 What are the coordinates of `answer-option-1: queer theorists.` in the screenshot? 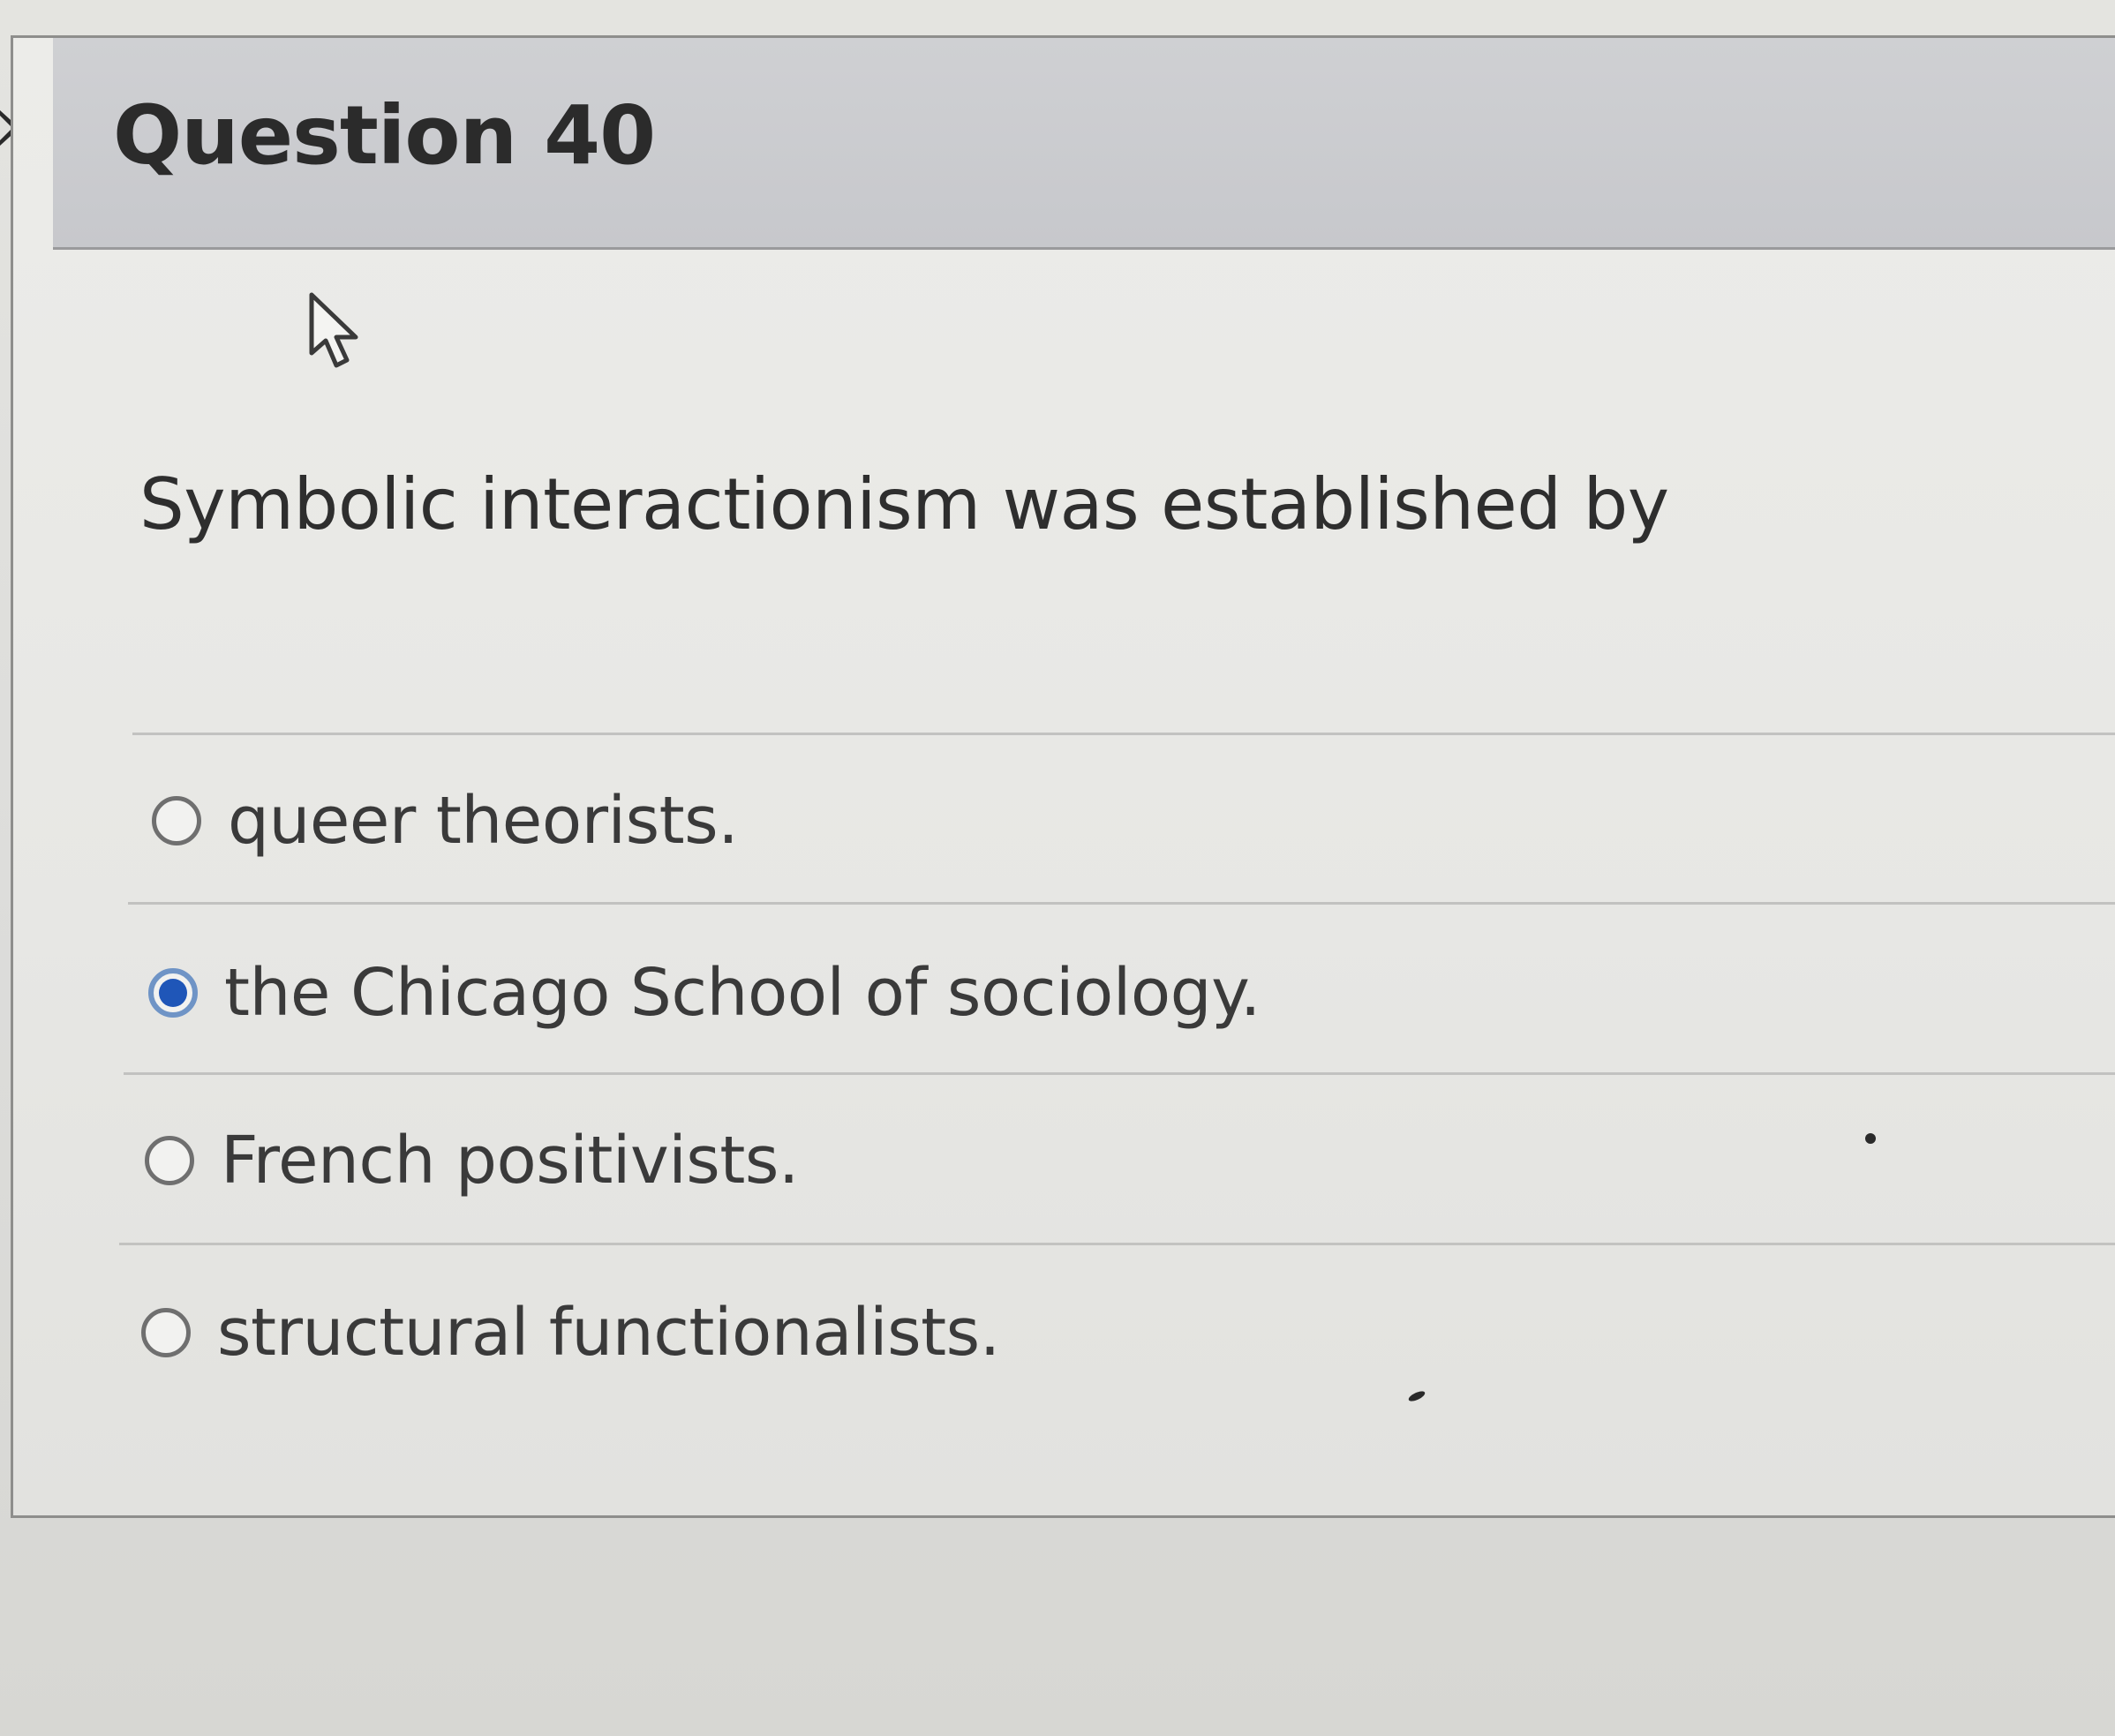 It's located at (446, 821).